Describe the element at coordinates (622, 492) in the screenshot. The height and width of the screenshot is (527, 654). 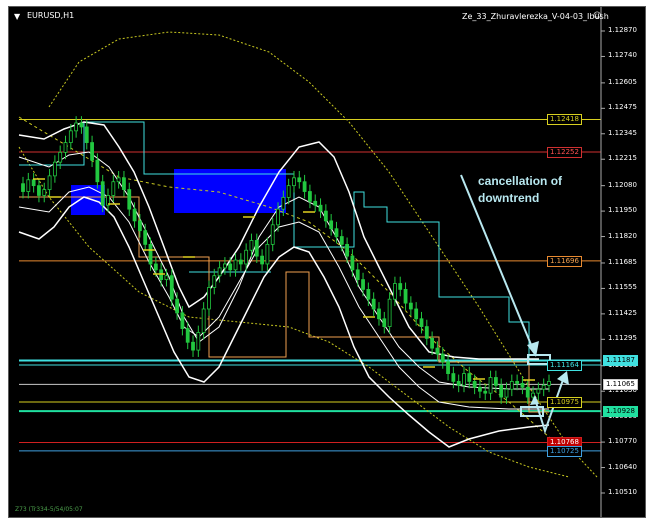
I see `price-axis-label: 1.10510` at that location.